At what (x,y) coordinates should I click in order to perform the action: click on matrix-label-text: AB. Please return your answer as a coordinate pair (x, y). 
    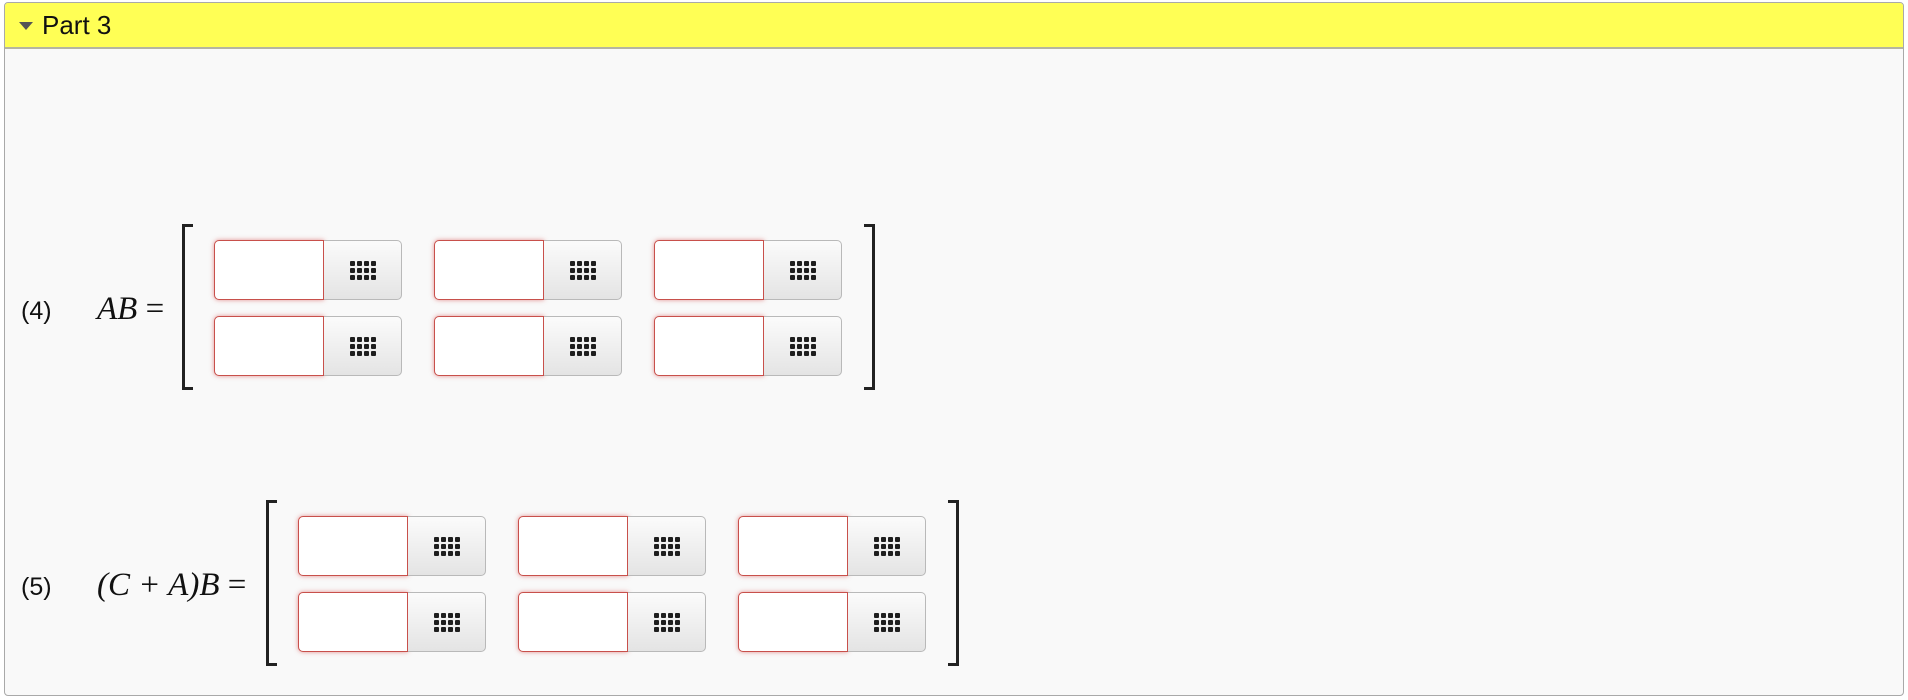
    Looking at the image, I should click on (117, 309).